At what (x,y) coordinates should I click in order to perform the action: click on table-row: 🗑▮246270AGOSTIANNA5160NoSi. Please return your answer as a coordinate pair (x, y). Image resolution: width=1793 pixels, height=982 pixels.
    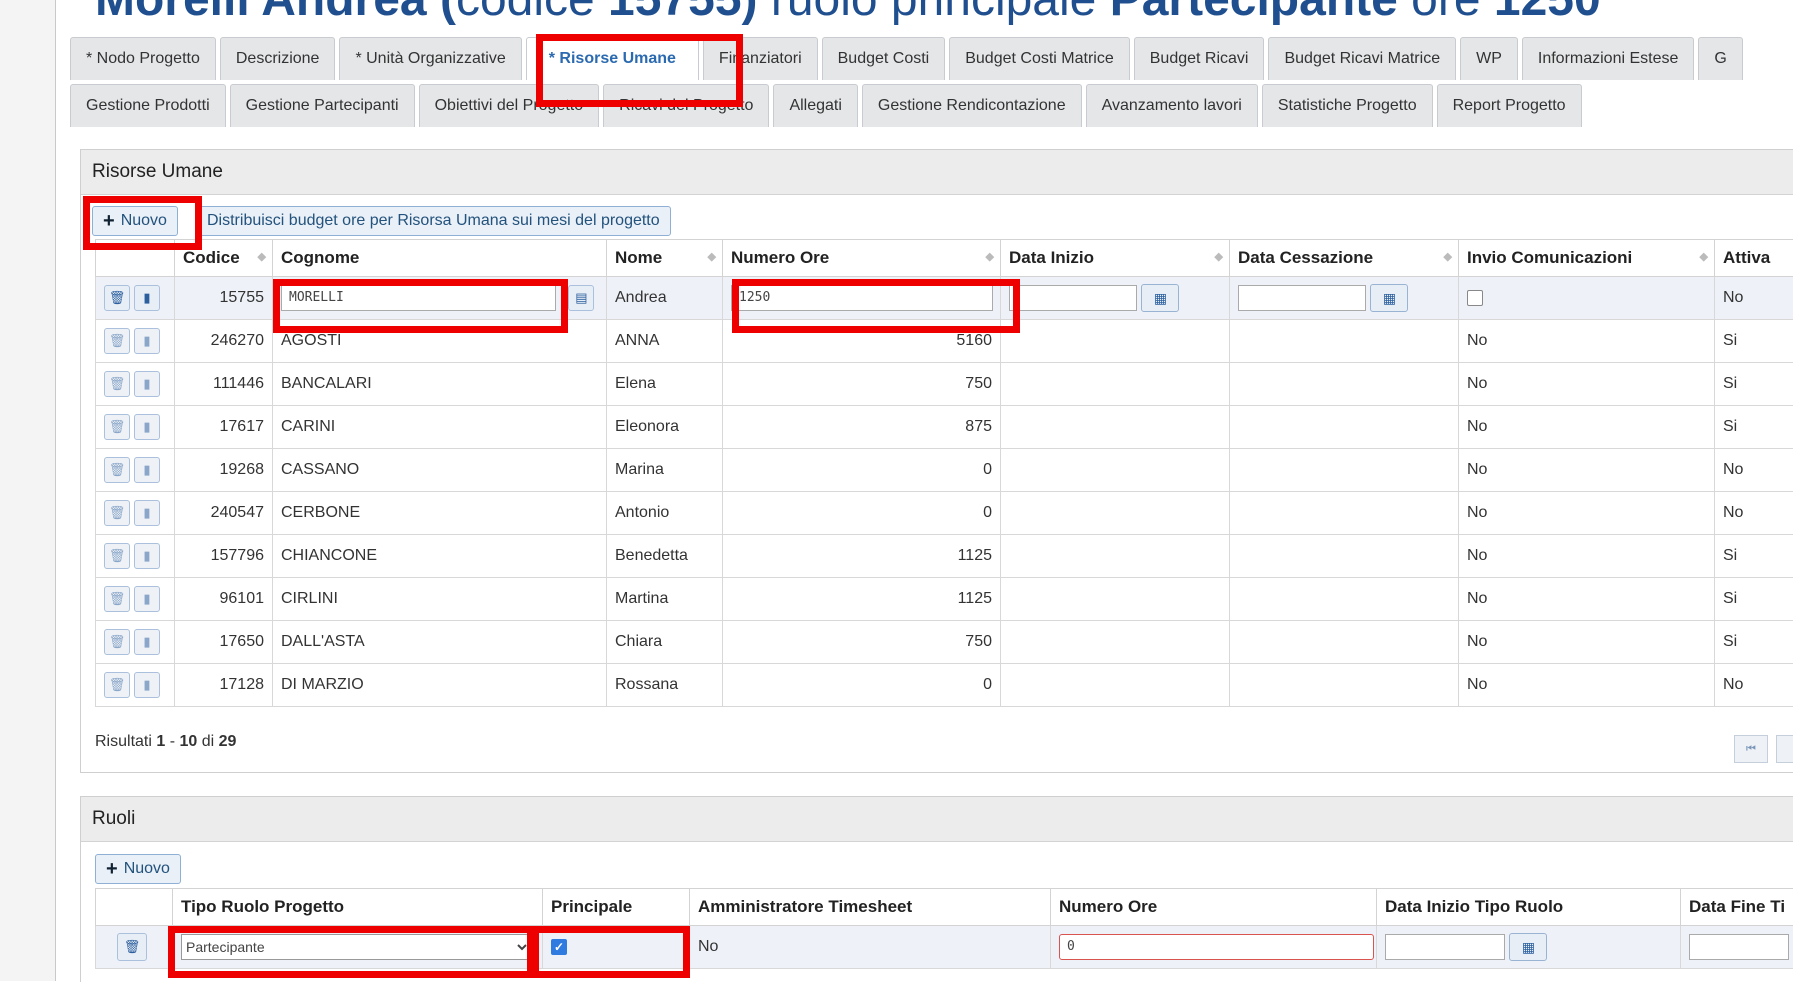
    Looking at the image, I should click on (944, 341).